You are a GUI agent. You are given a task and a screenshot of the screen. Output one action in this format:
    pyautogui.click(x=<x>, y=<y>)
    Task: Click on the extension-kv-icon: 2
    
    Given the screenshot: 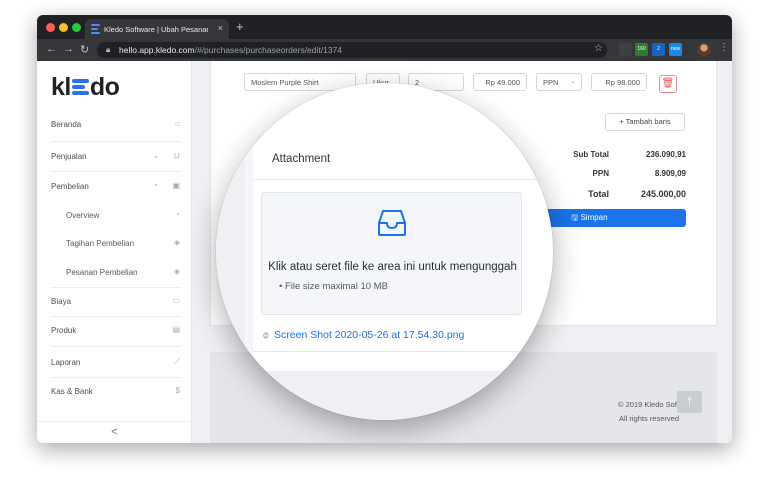 What is the action you would take?
    pyautogui.click(x=658, y=49)
    